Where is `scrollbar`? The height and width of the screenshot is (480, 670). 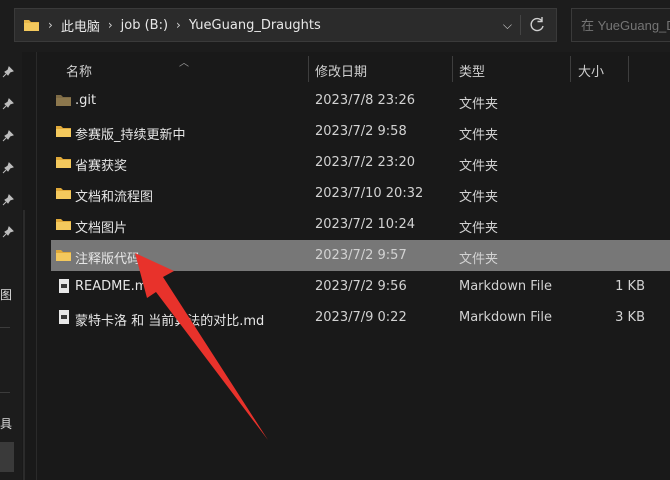
scrollbar is located at coordinates (24, 345).